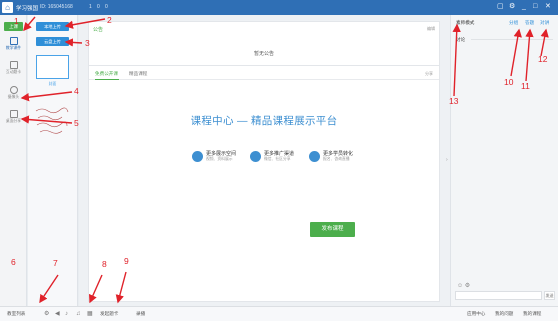  What do you see at coordinates (140, 314) in the screenshot?
I see `record-button: 录播` at bounding box center [140, 314].